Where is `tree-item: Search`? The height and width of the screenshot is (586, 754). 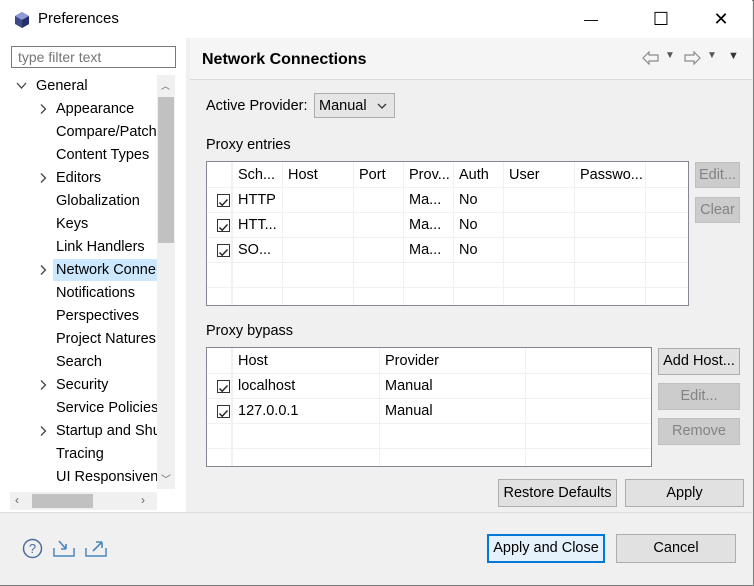
tree-item: Search is located at coordinates (77, 362).